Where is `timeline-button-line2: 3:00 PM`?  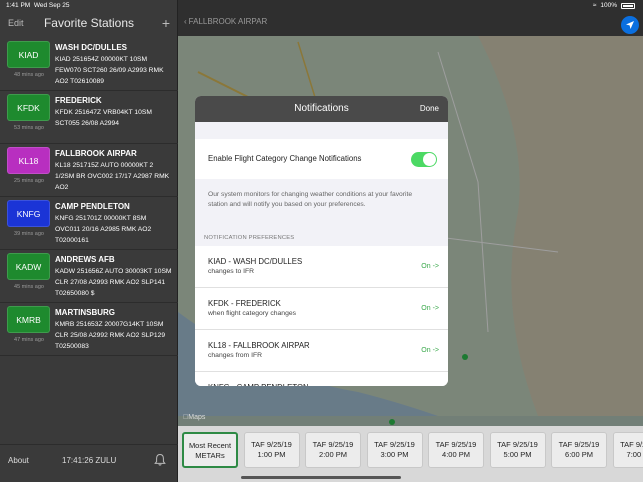
timeline-button-line2: 3:00 PM is located at coordinates (394, 454).